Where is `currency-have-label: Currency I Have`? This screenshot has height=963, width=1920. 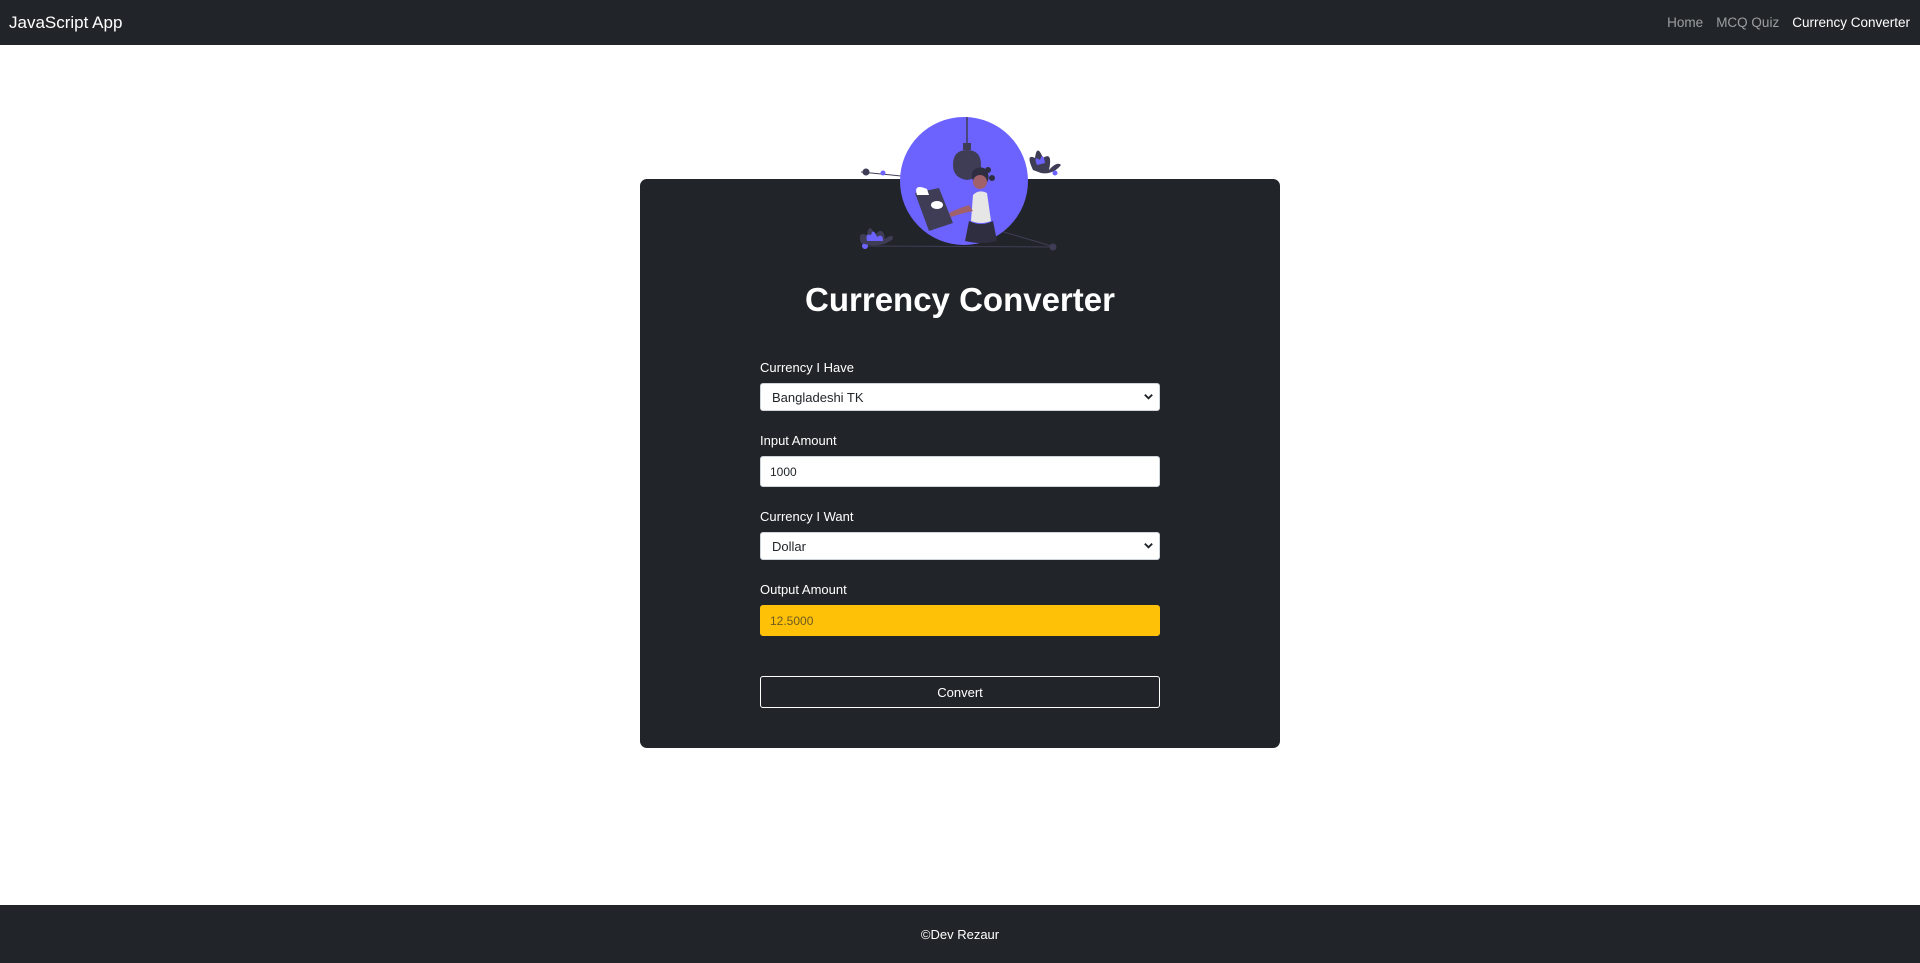
currency-have-label: Currency I Have is located at coordinates (807, 367).